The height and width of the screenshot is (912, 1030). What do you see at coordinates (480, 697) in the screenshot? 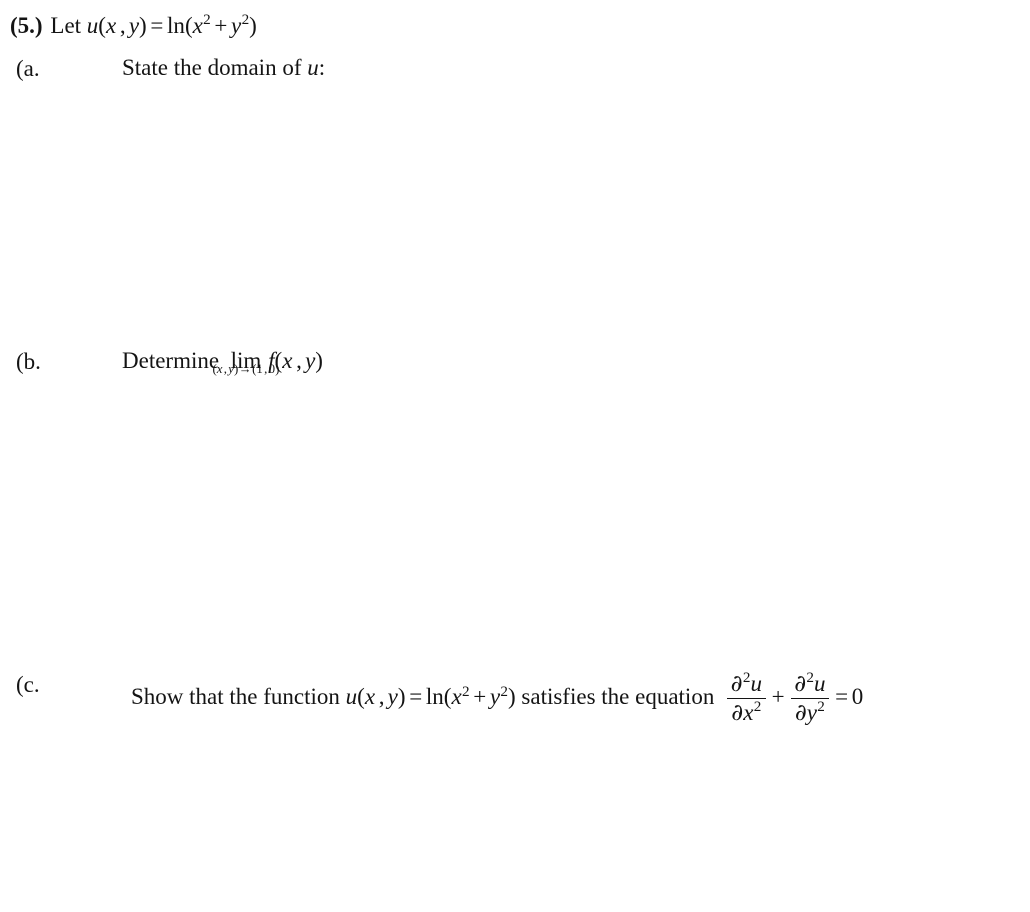
I see `part-c-plus: +` at bounding box center [480, 697].